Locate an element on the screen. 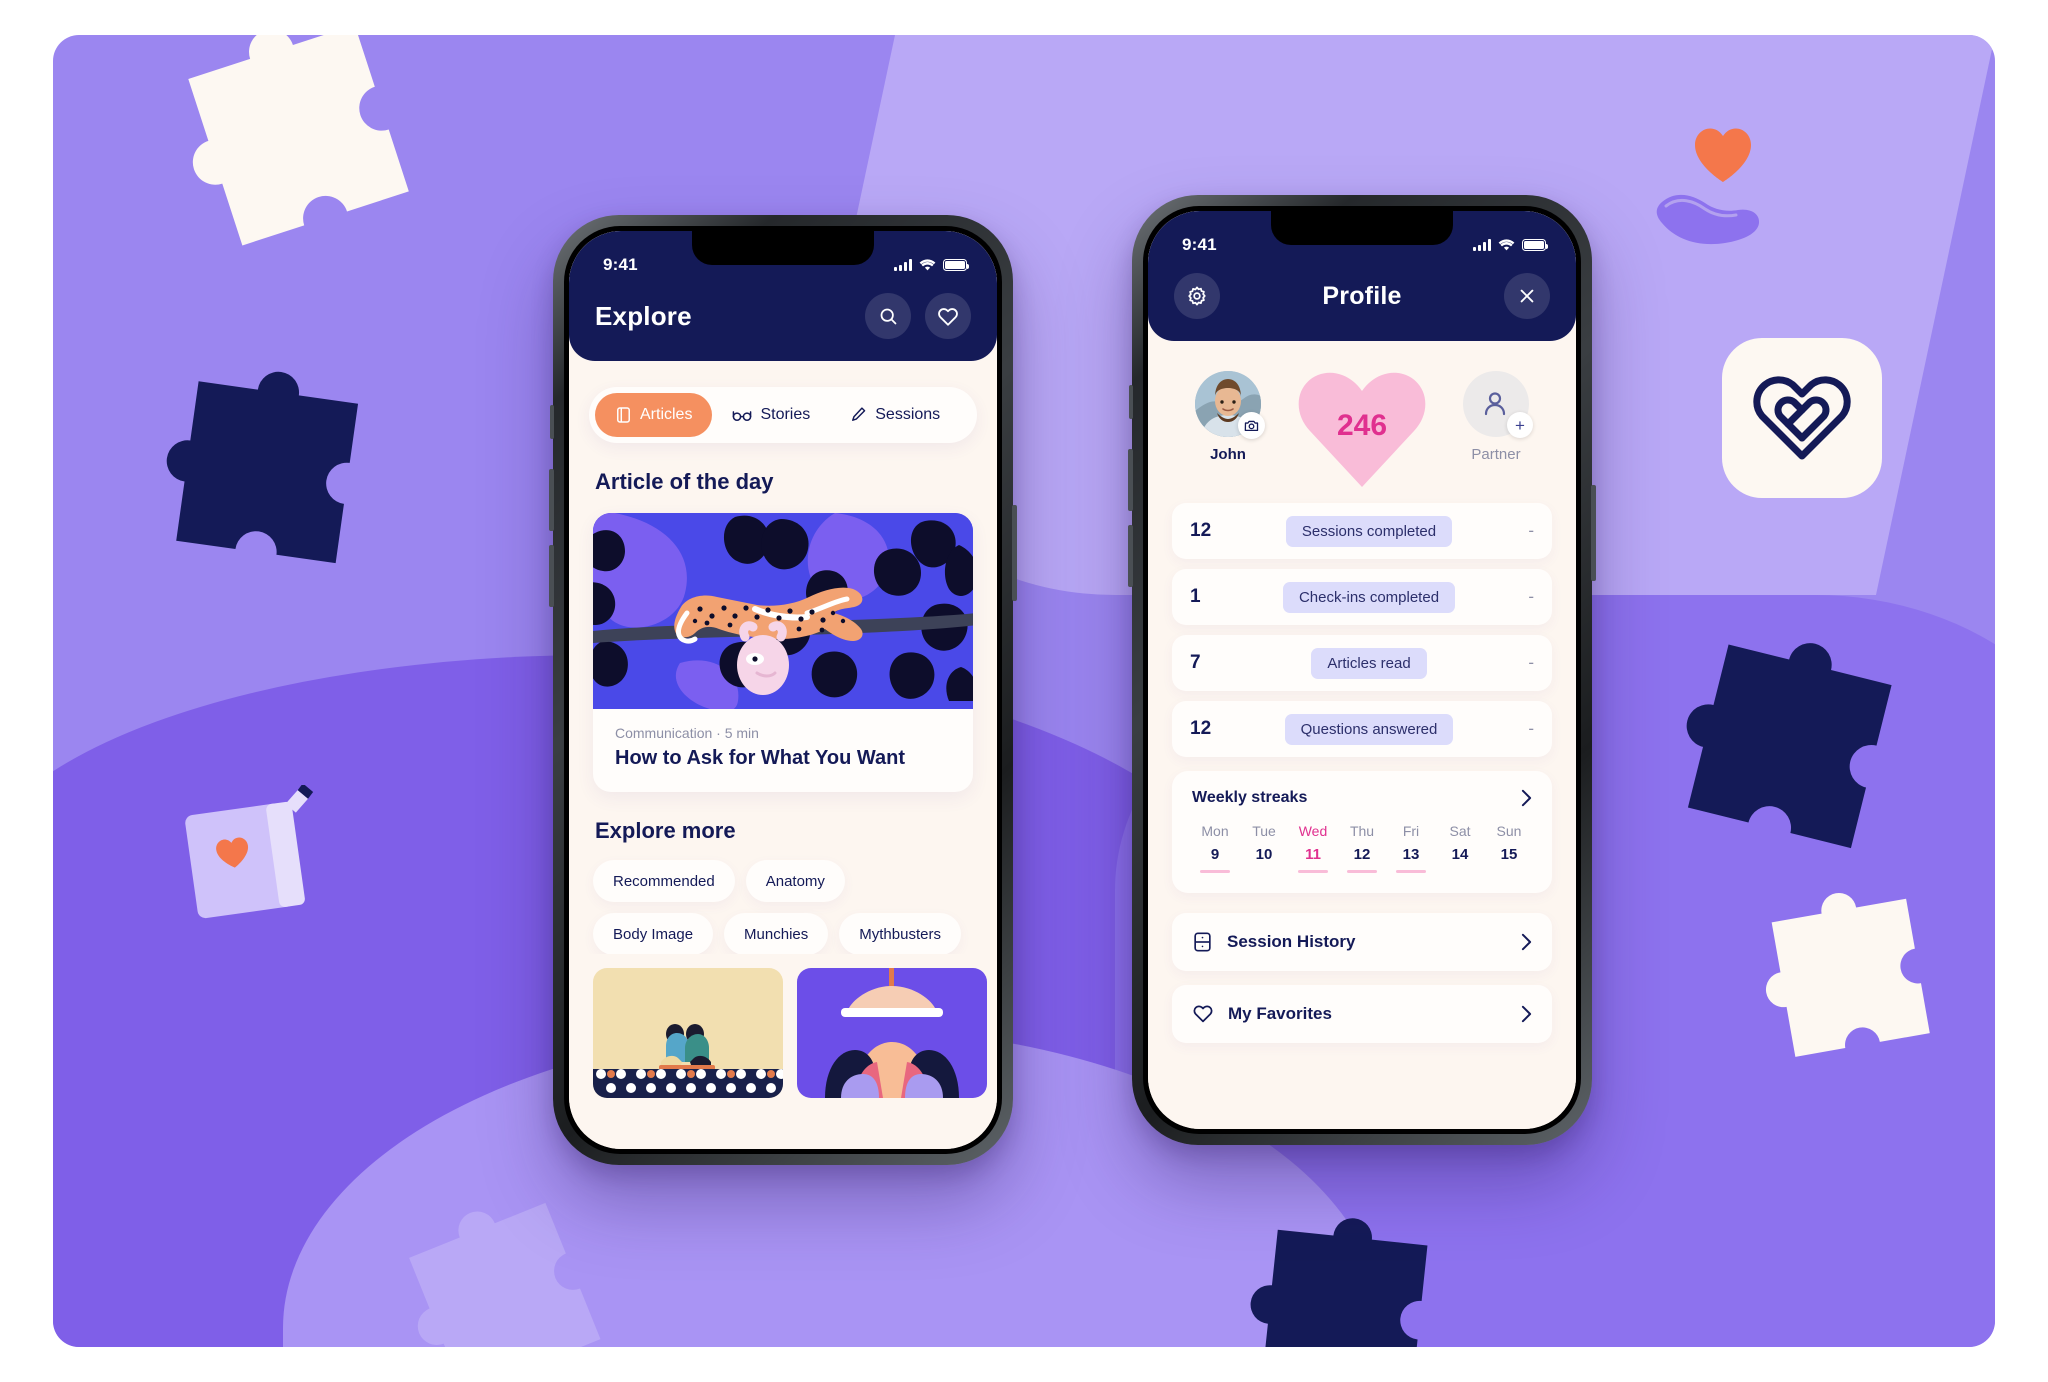 The image size is (2048, 1382). couple-under-lamp-illustration is located at coordinates (892, 1033).